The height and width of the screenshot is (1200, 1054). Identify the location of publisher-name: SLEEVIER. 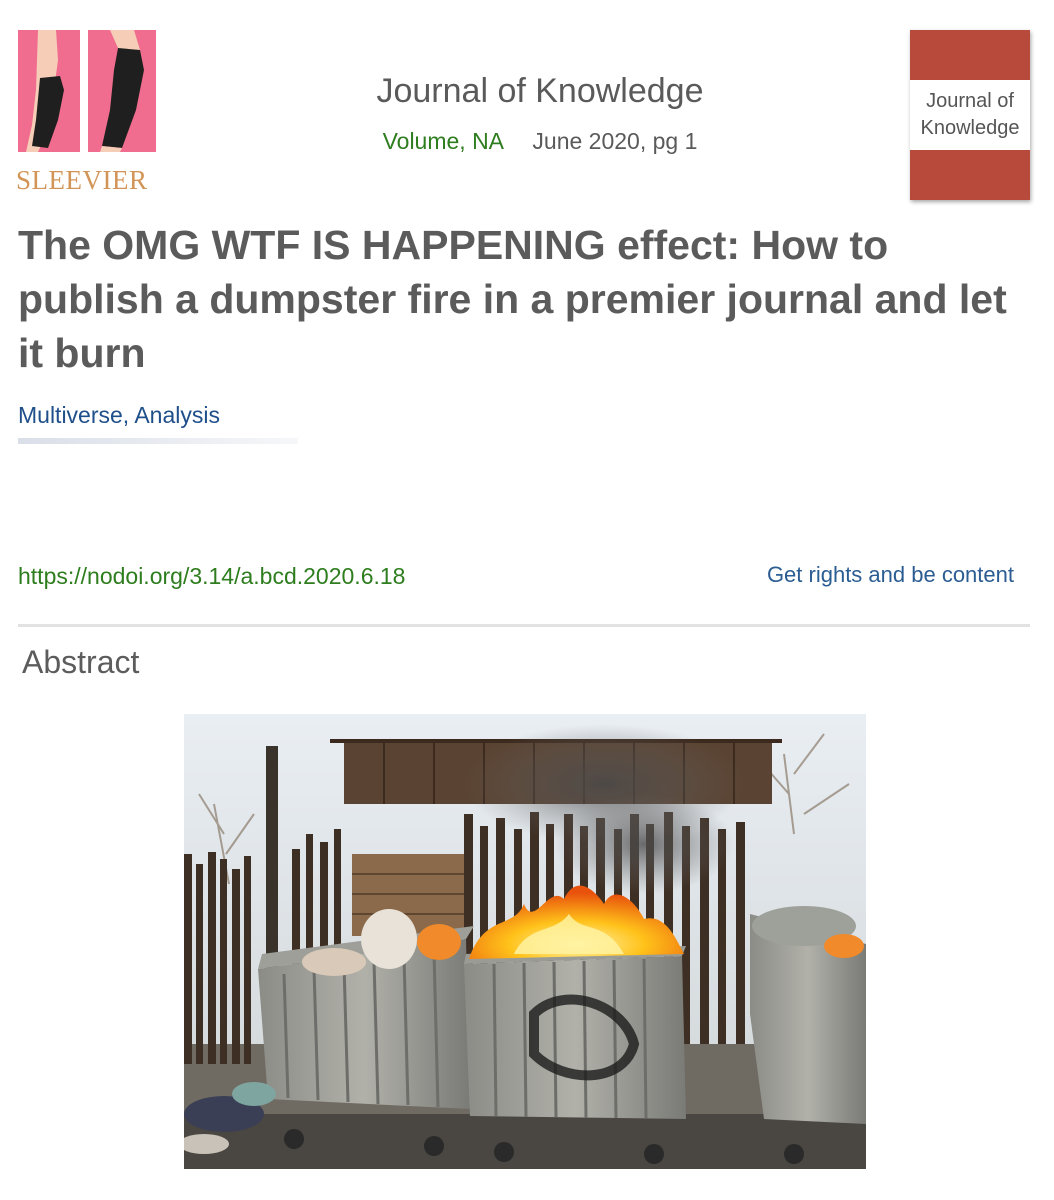
(82, 180).